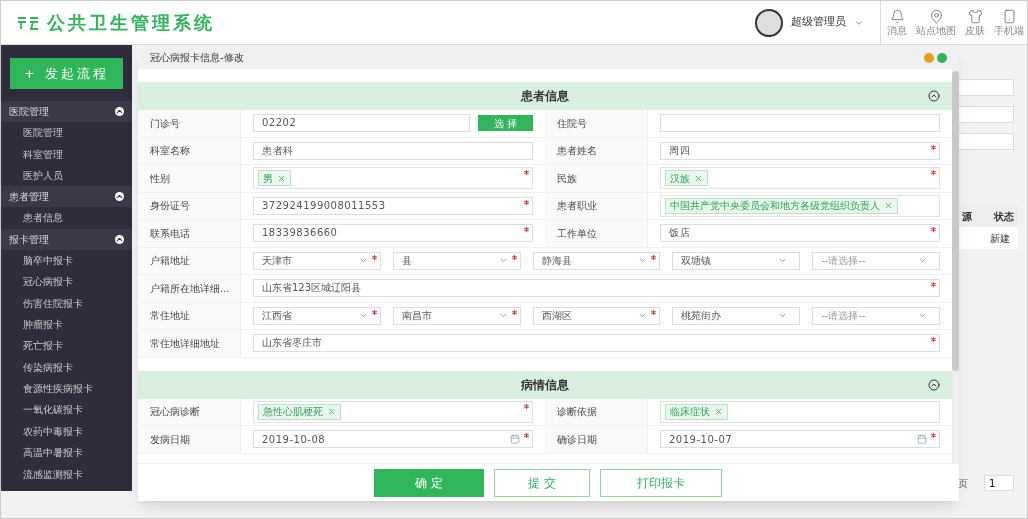 The image size is (1028, 519). I want to click on field-label: 常住地详细地址, so click(185, 343).